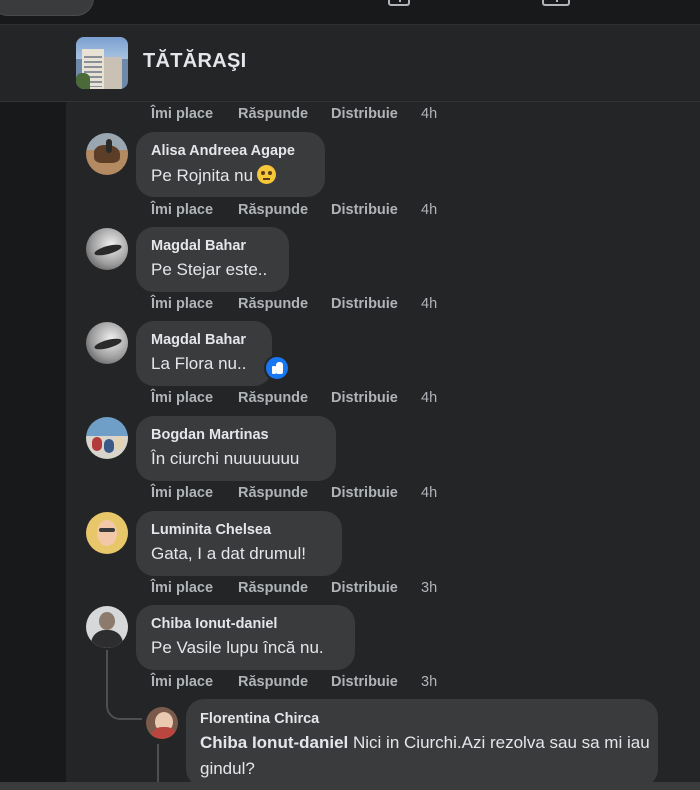 Image resolution: width=700 pixels, height=790 pixels. Describe the element at coordinates (230, 164) in the screenshot. I see `comment-bubble: Alisa Andreea Agape Pe Rojnita nu` at that location.